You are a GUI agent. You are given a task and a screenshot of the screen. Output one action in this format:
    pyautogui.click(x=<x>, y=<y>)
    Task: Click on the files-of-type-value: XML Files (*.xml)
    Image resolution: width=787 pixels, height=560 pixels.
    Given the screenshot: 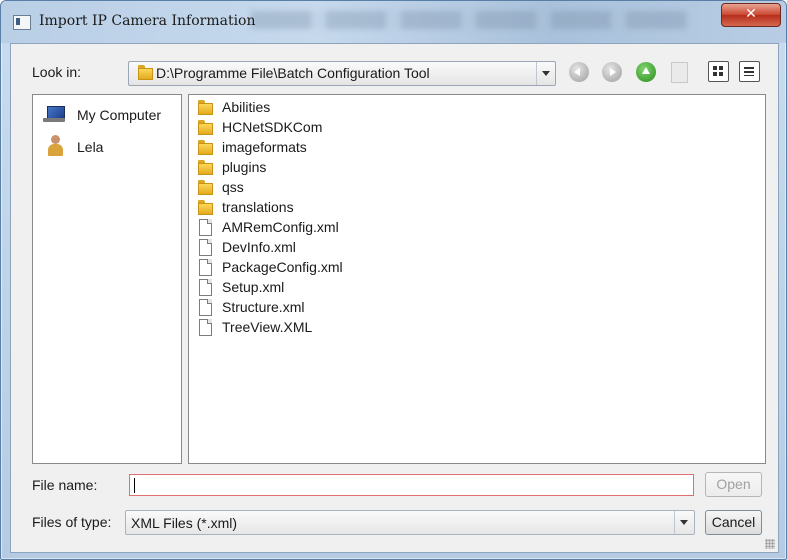 What is the action you would take?
    pyautogui.click(x=184, y=523)
    